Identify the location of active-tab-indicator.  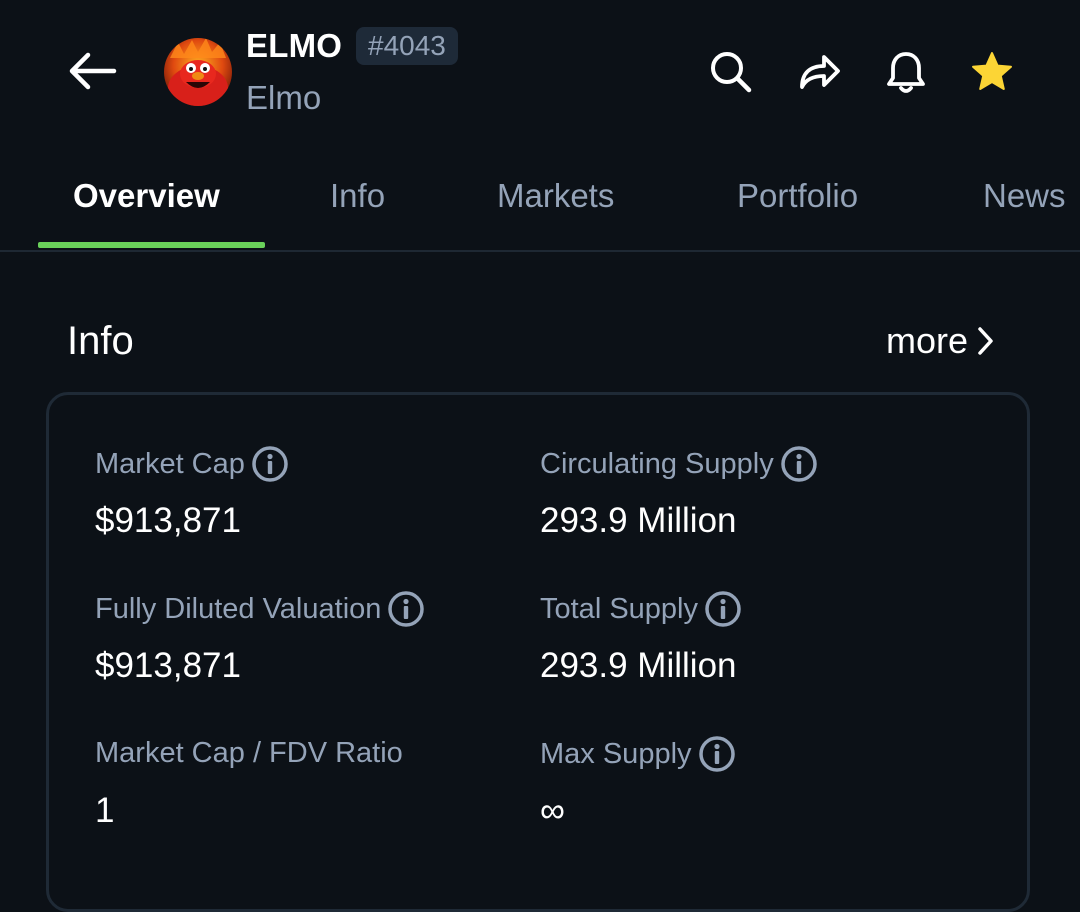
(151, 245).